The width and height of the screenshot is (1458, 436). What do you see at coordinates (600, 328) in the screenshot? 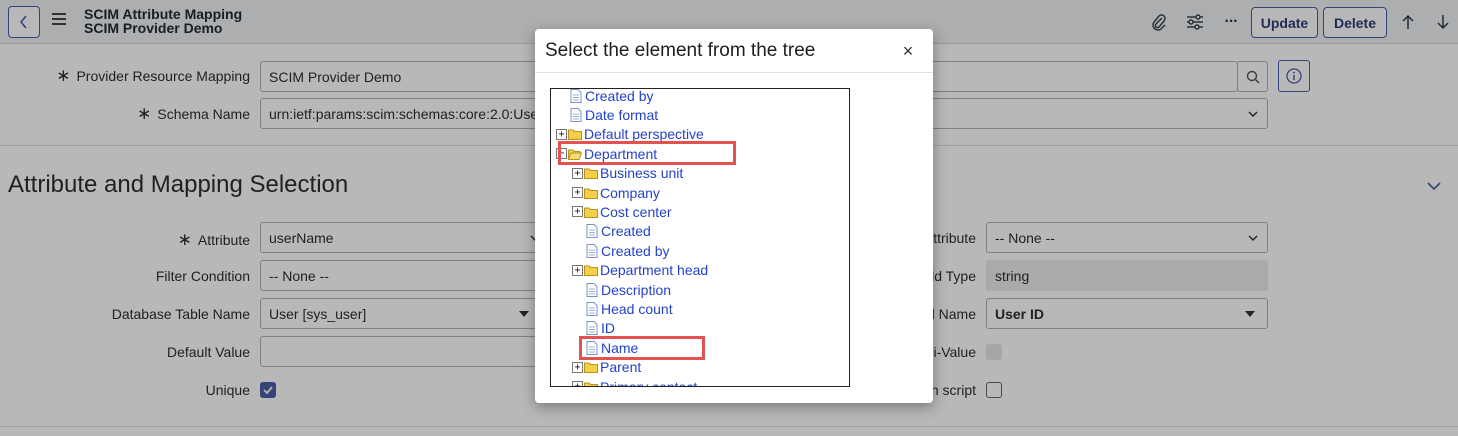
I see `tree-node: ID` at bounding box center [600, 328].